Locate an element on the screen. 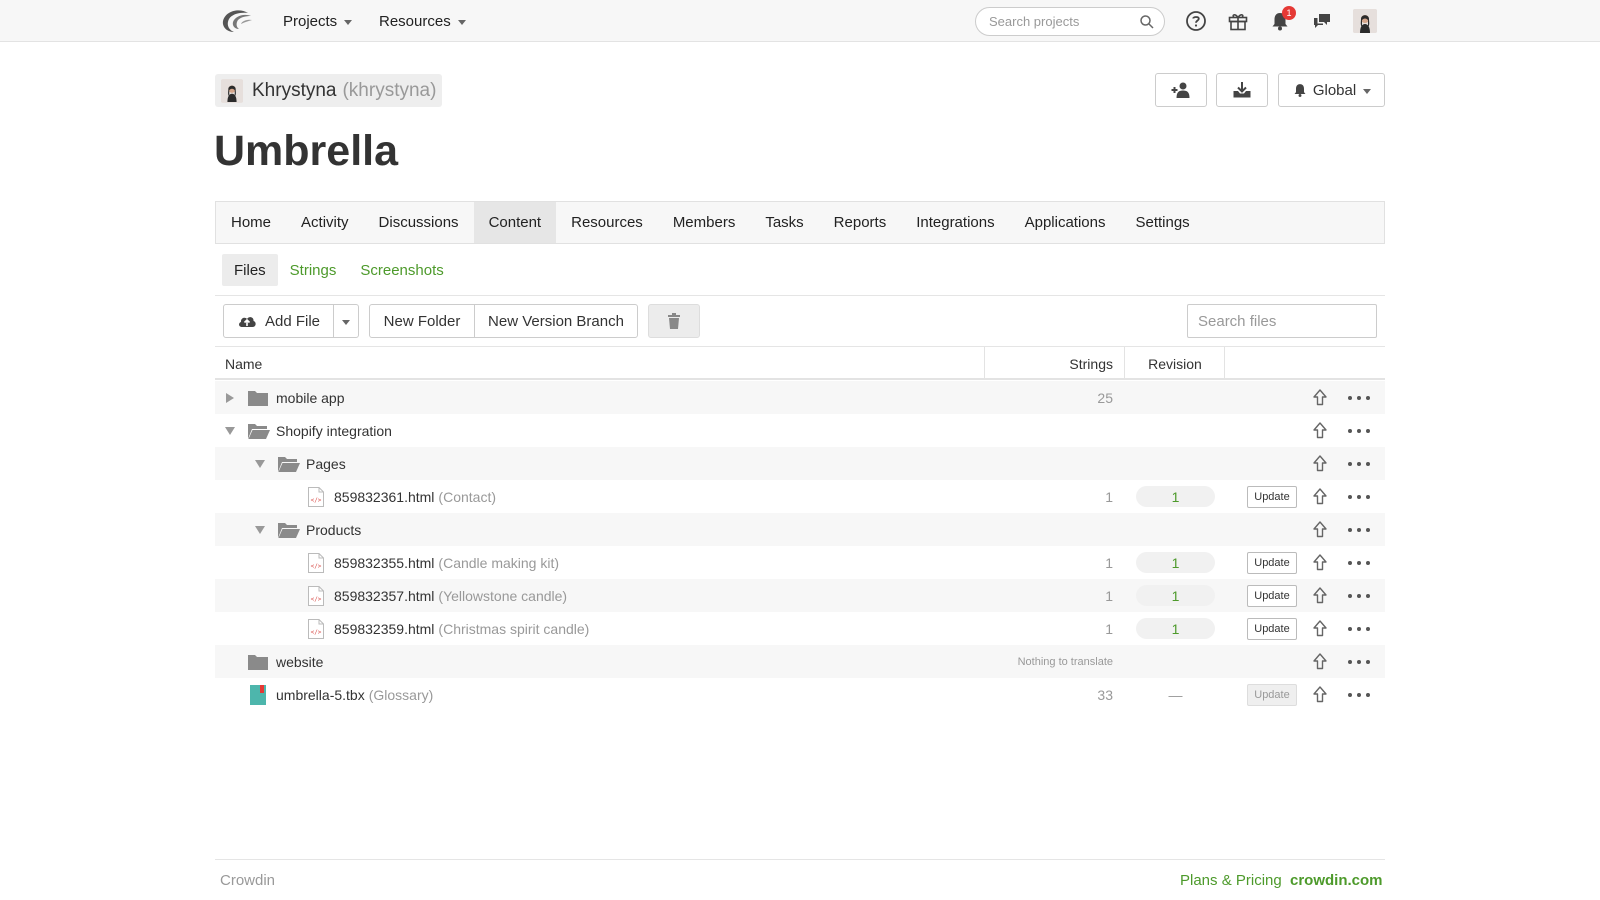 The height and width of the screenshot is (900, 1600). tab-discussions: Discussions is located at coordinates (419, 222).